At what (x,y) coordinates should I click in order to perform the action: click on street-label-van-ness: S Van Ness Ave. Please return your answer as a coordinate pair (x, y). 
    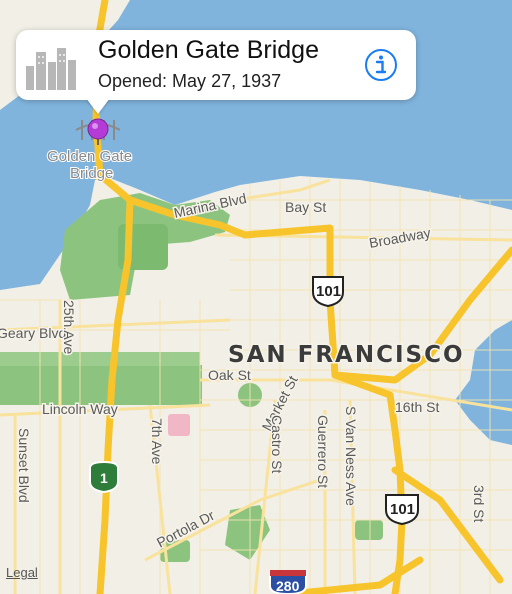
    Looking at the image, I should click on (351, 456).